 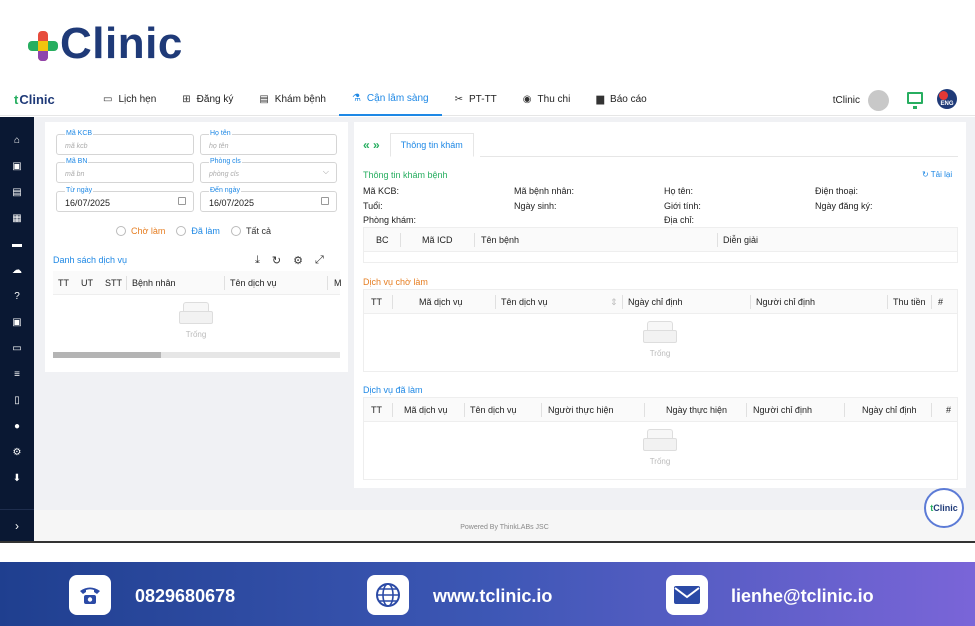 I want to click on contact-phone: 0829680678, so click(x=185, y=596).